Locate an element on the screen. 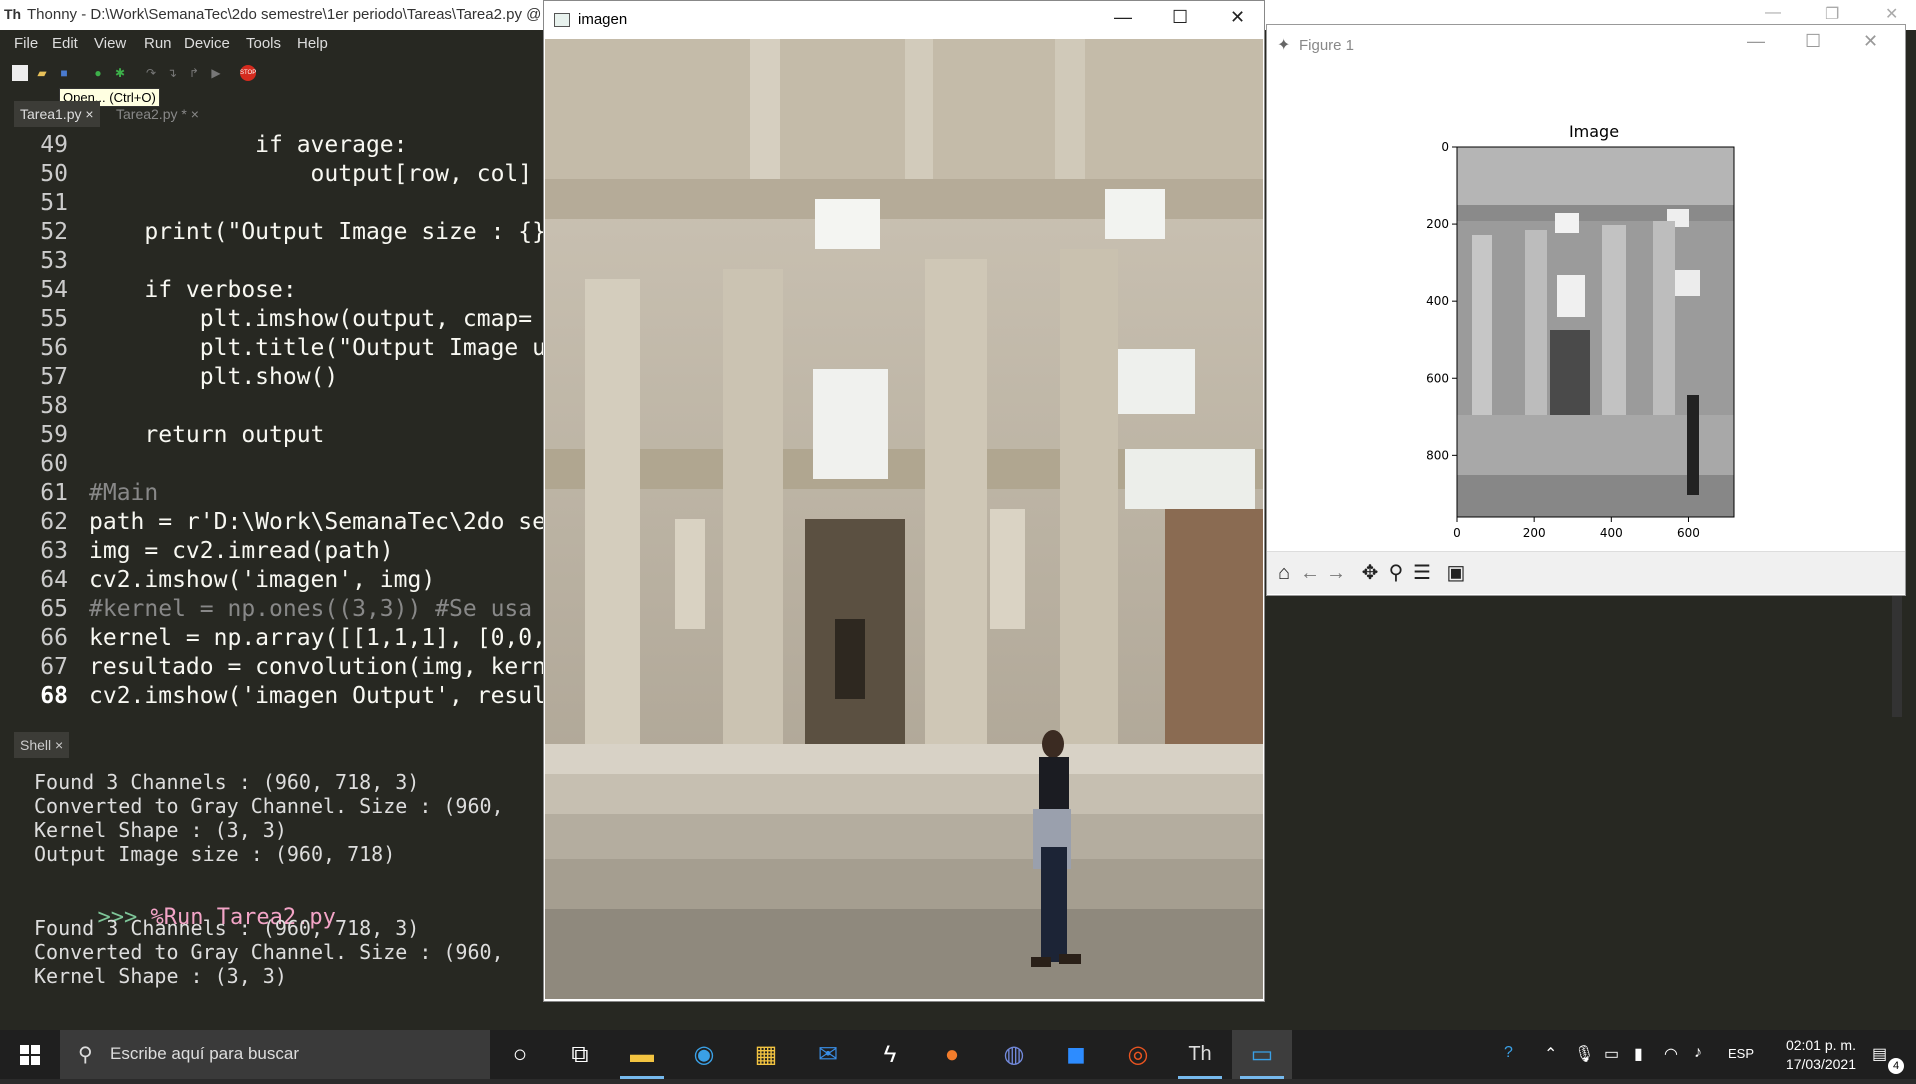 This screenshot has width=1916, height=1084. menu-run: Run is located at coordinates (158, 43).